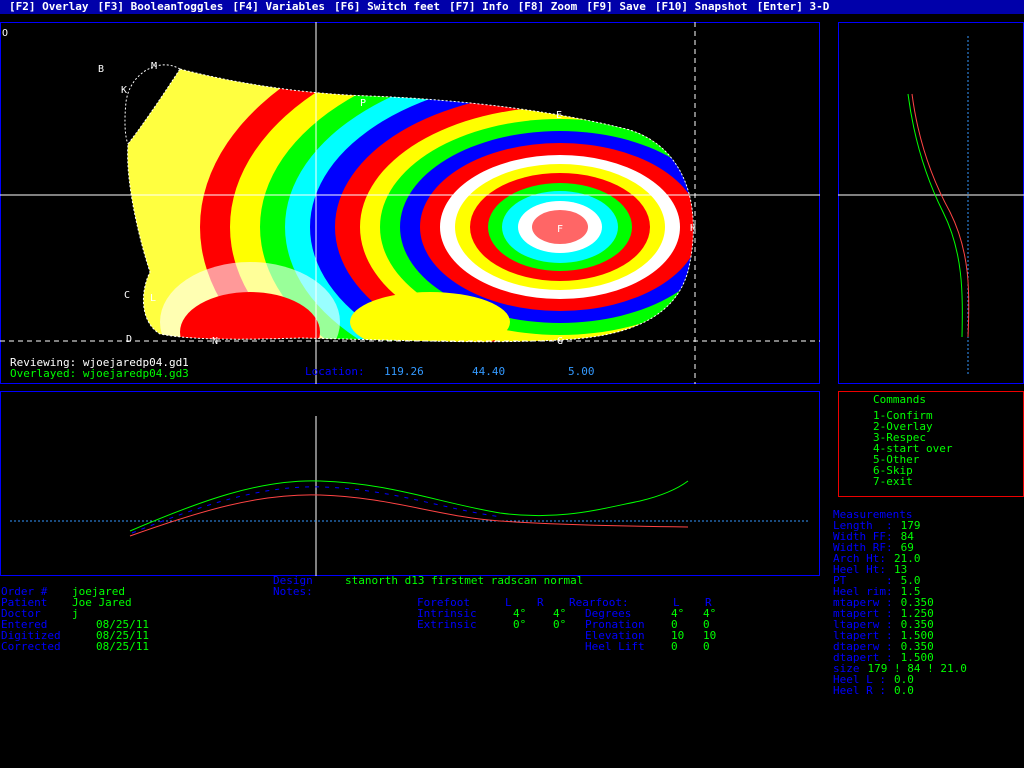 The height and width of the screenshot is (768, 1024). Describe the element at coordinates (693, 228) in the screenshot. I see `landmark-h: H` at that location.